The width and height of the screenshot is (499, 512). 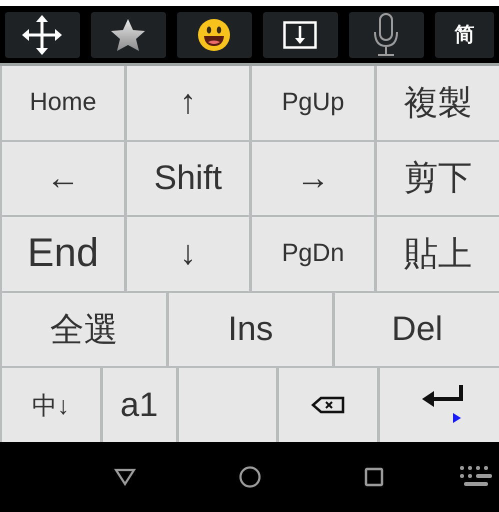 What do you see at coordinates (438, 254) in the screenshot?
I see `key: 貼上` at bounding box center [438, 254].